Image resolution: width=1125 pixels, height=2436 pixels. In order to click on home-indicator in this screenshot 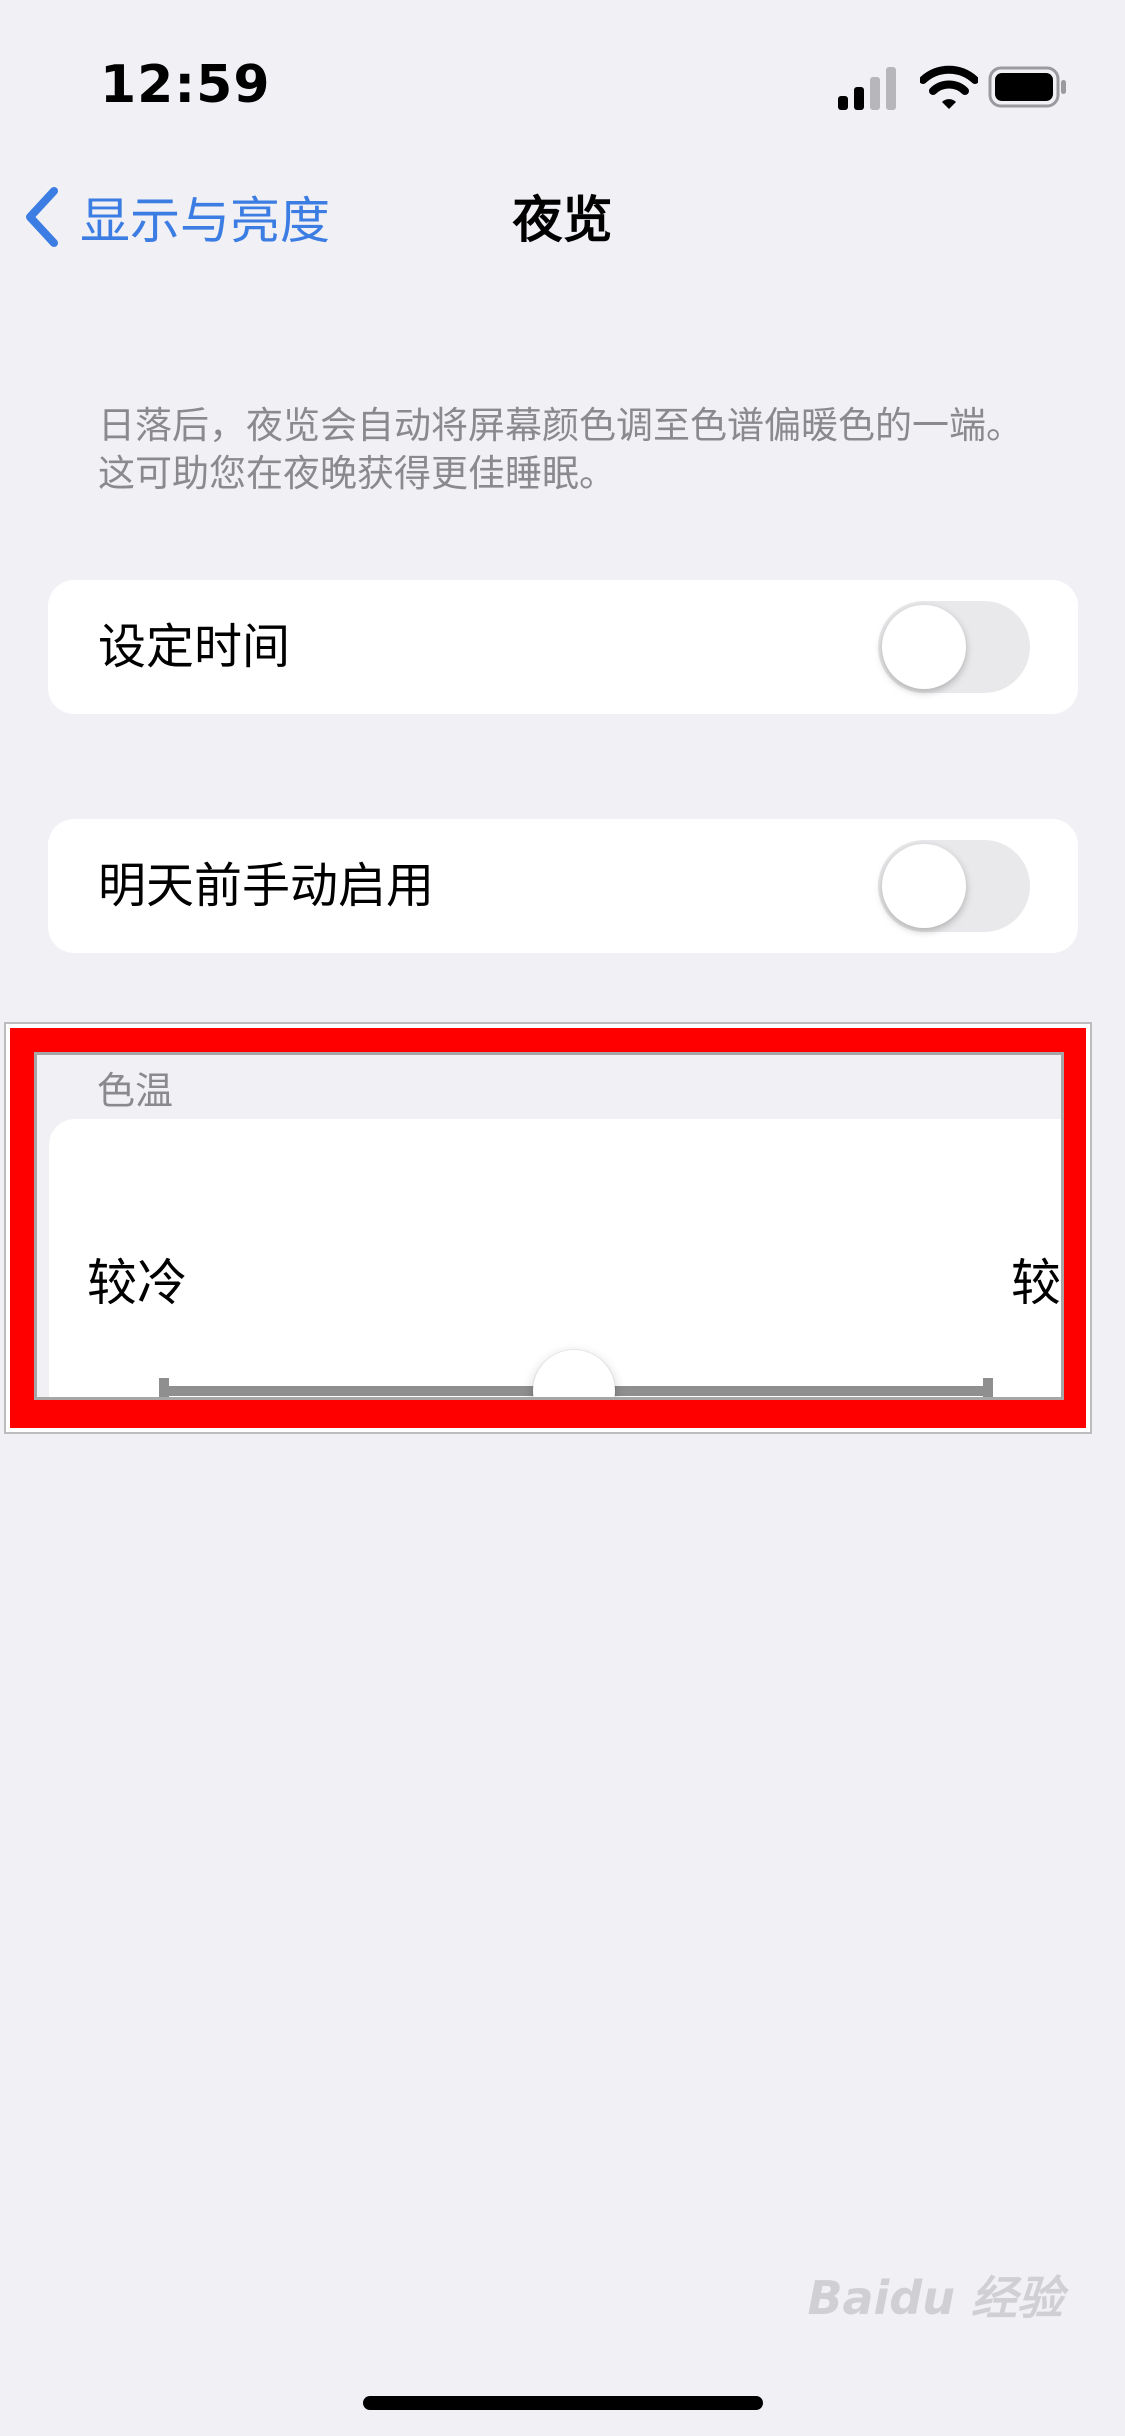, I will do `click(563, 2403)`.